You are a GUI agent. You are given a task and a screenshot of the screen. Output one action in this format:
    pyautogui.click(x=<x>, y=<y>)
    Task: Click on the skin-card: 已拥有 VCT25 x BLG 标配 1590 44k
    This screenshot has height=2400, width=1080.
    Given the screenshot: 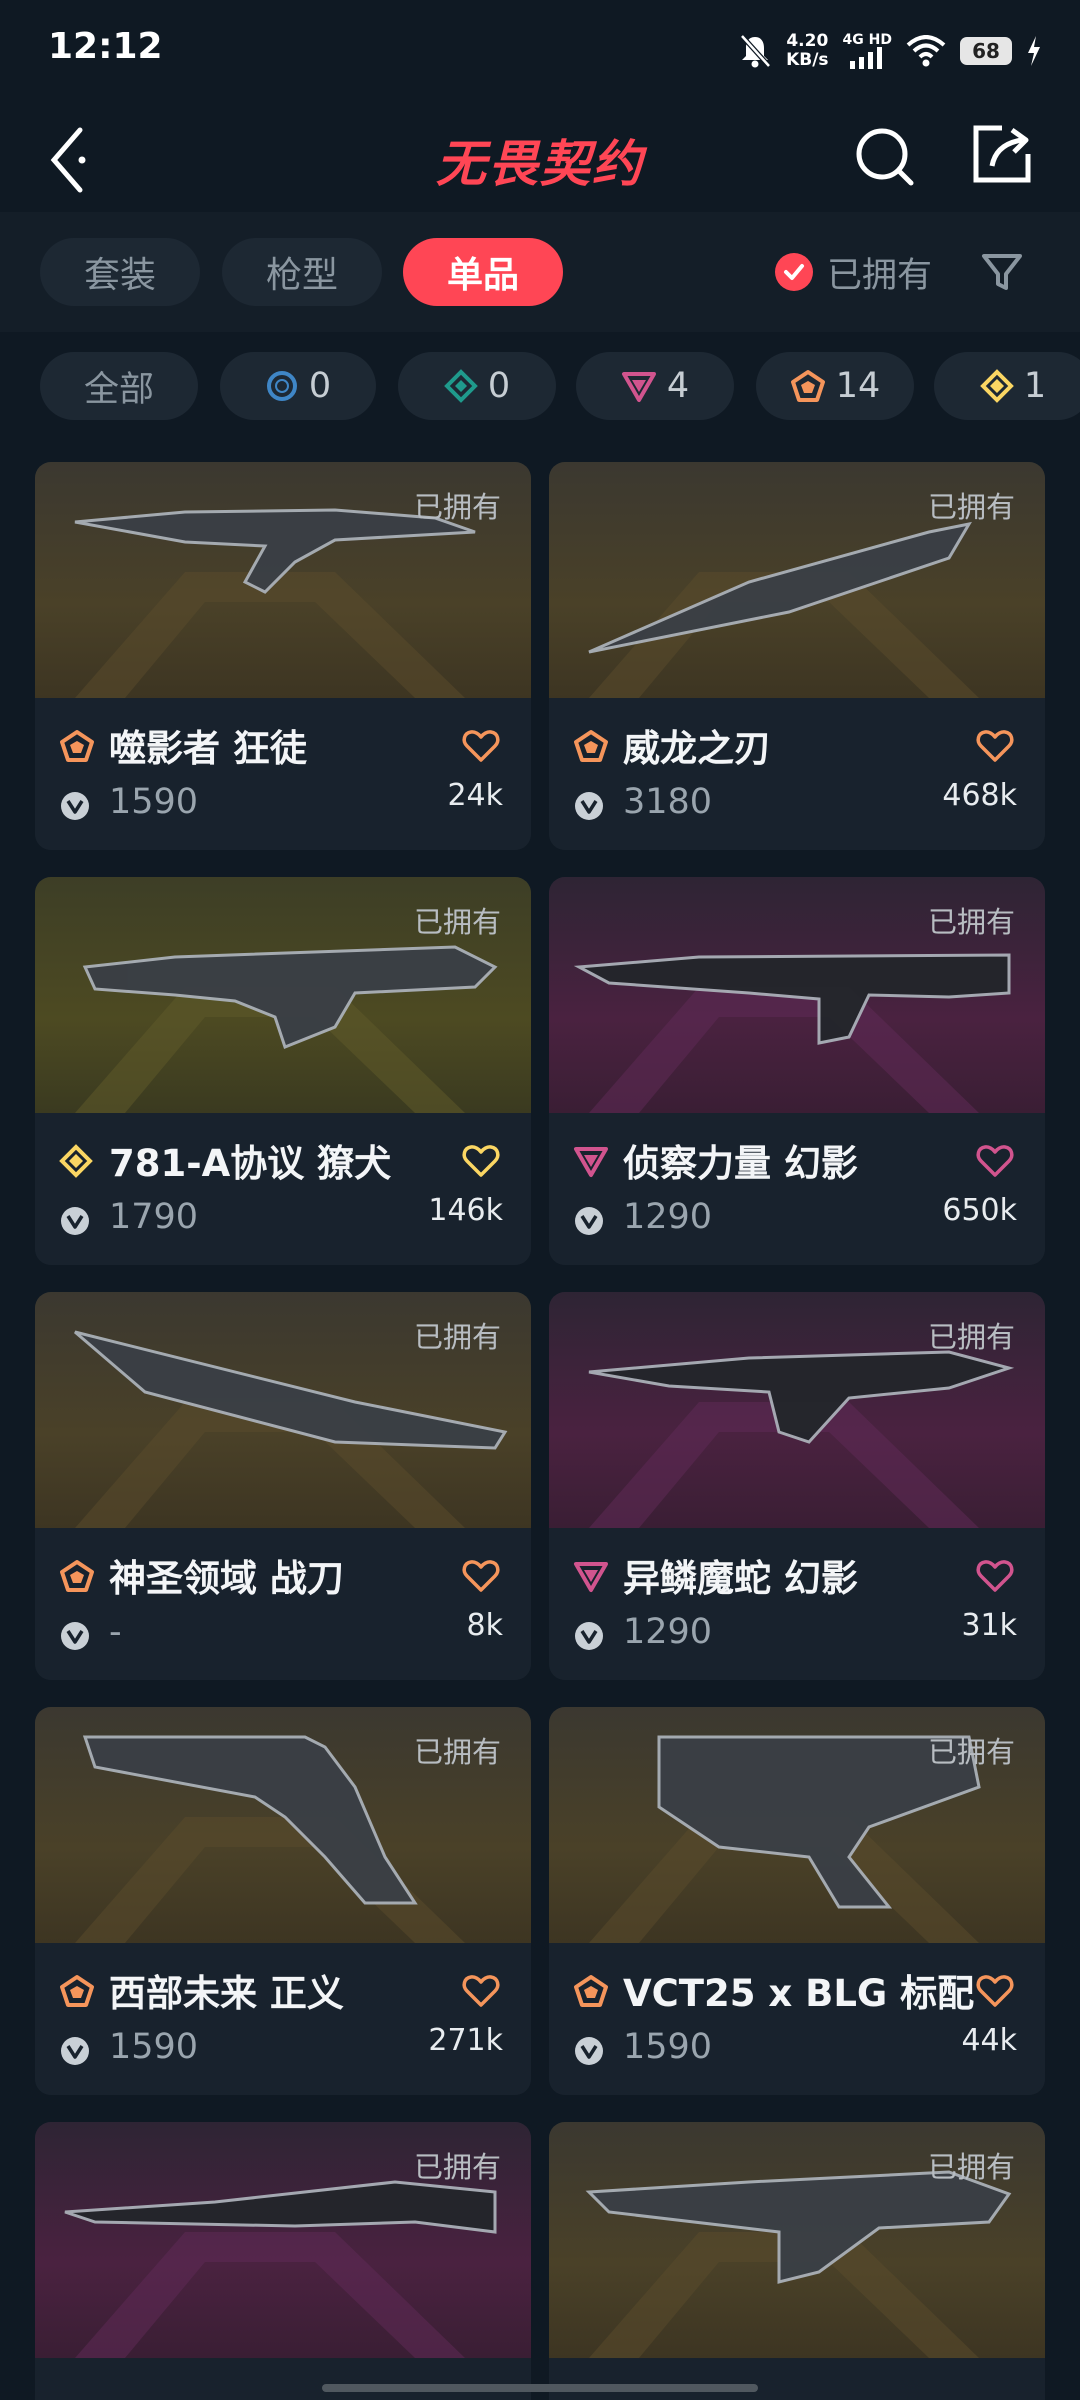 What is the action you would take?
    pyautogui.click(x=797, y=1901)
    